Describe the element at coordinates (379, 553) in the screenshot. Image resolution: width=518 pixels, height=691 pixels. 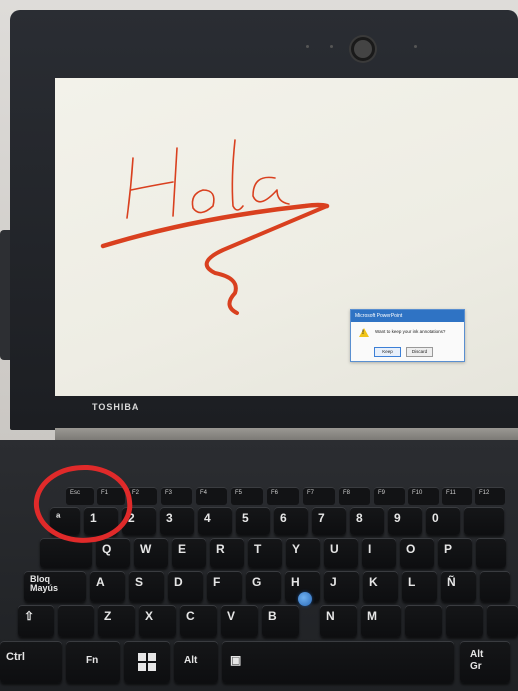
I see `key-i: I` at that location.